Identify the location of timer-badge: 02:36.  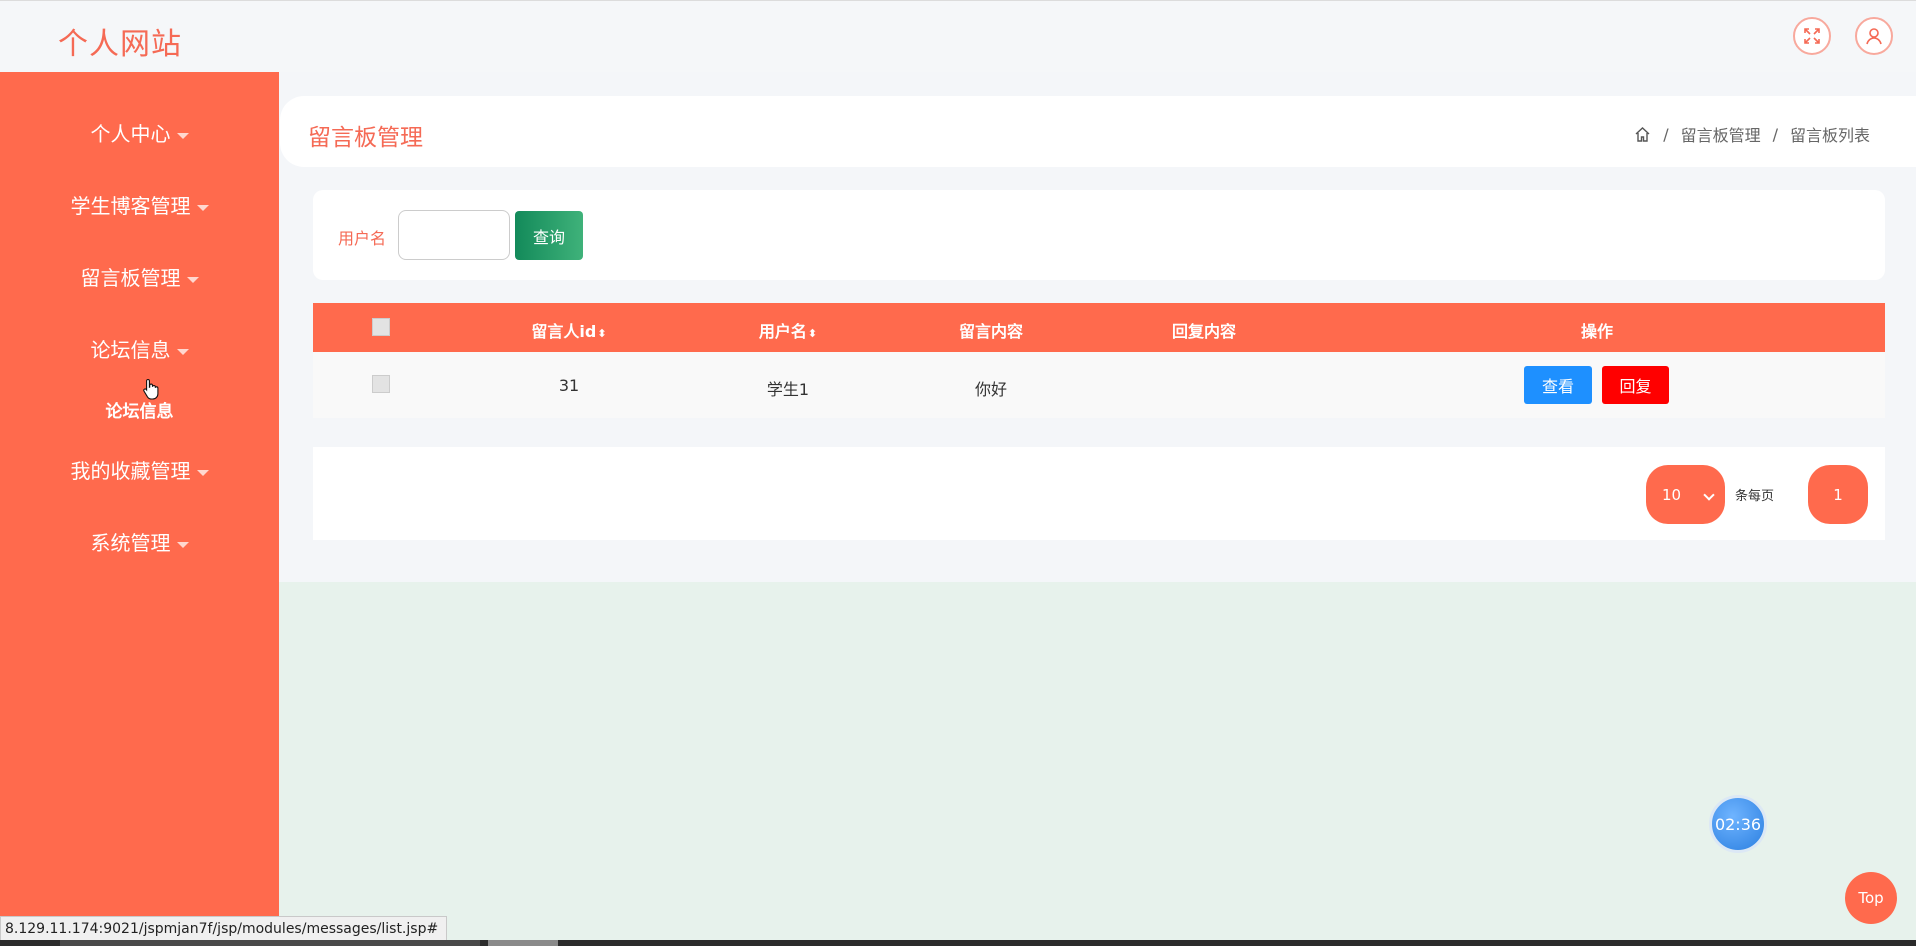
(1738, 824).